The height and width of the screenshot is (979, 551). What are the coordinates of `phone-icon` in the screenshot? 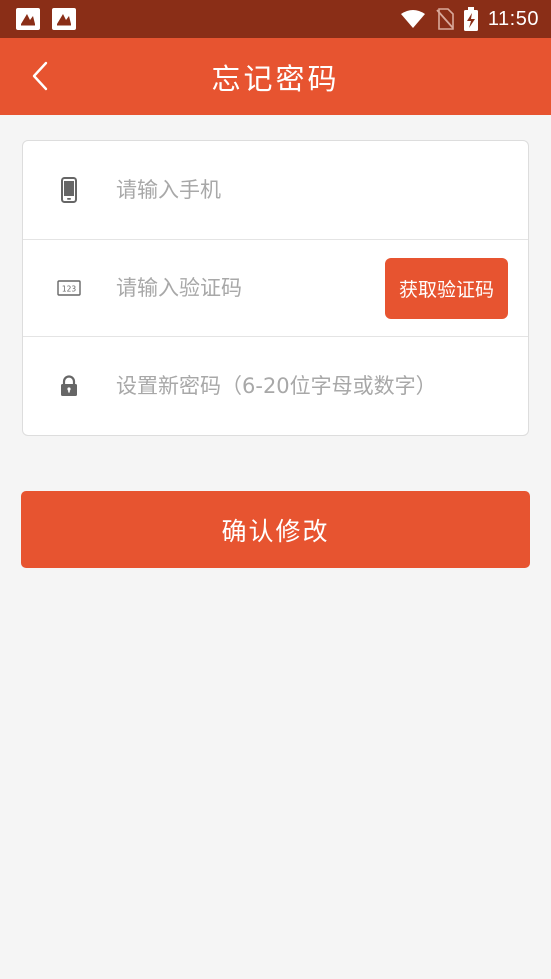 It's located at (69, 190).